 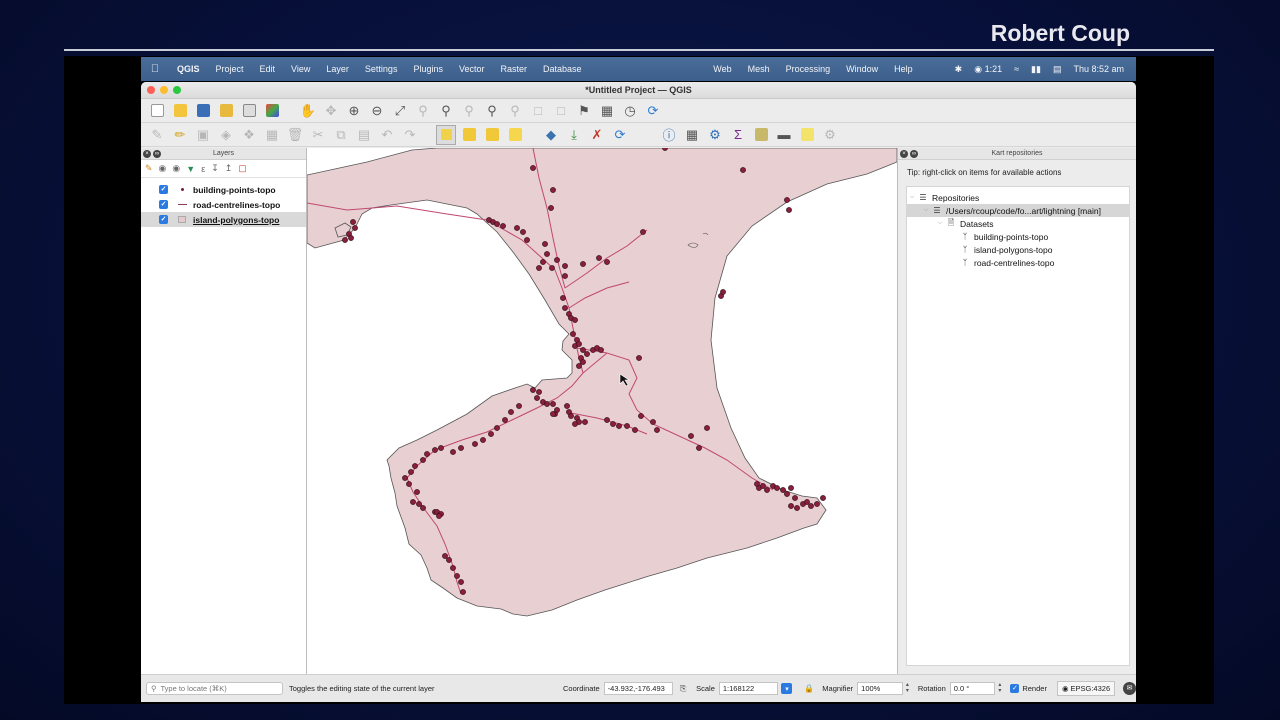 What do you see at coordinates (472, 69) in the screenshot?
I see `menu-vector: Vector` at bounding box center [472, 69].